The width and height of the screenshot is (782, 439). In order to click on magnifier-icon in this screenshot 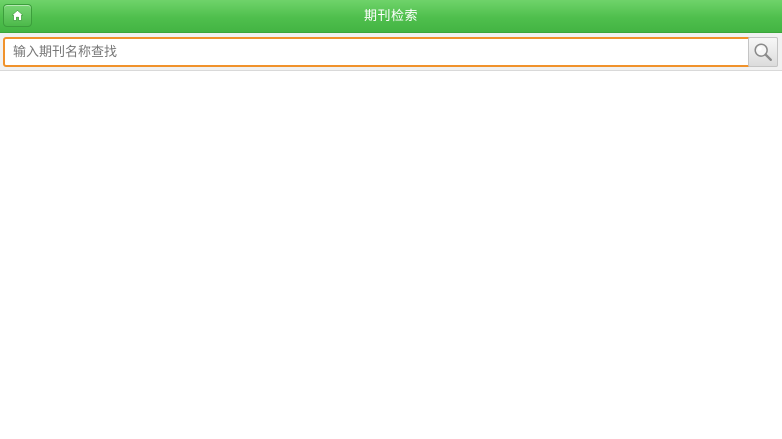, I will do `click(763, 52)`.